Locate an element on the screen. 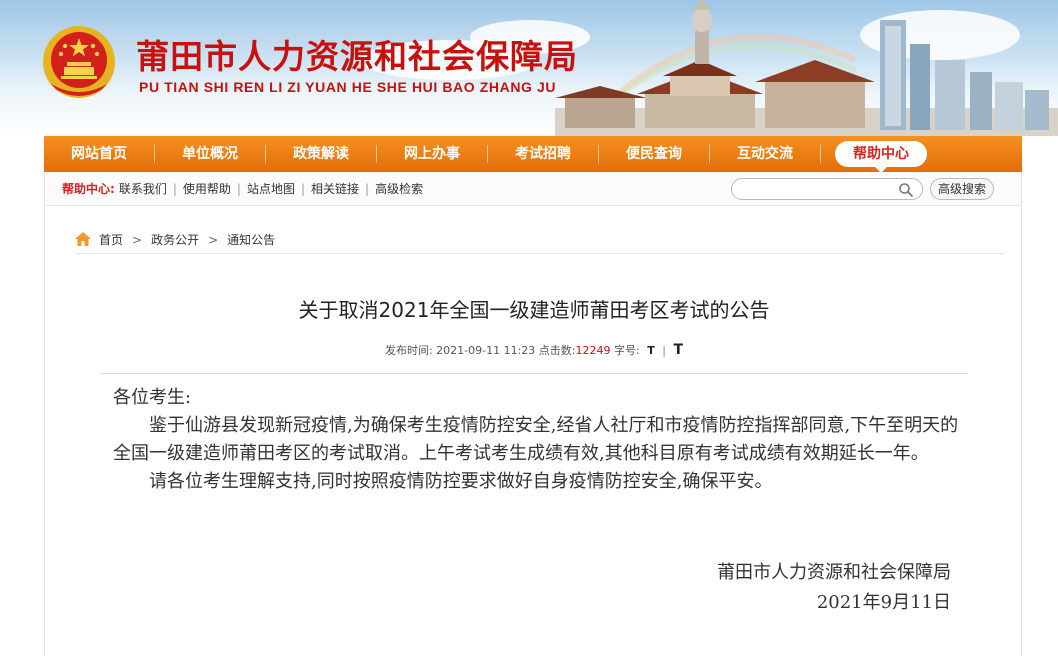 The height and width of the screenshot is (656, 1058). nav-item-label: 考试招聘 is located at coordinates (543, 154).